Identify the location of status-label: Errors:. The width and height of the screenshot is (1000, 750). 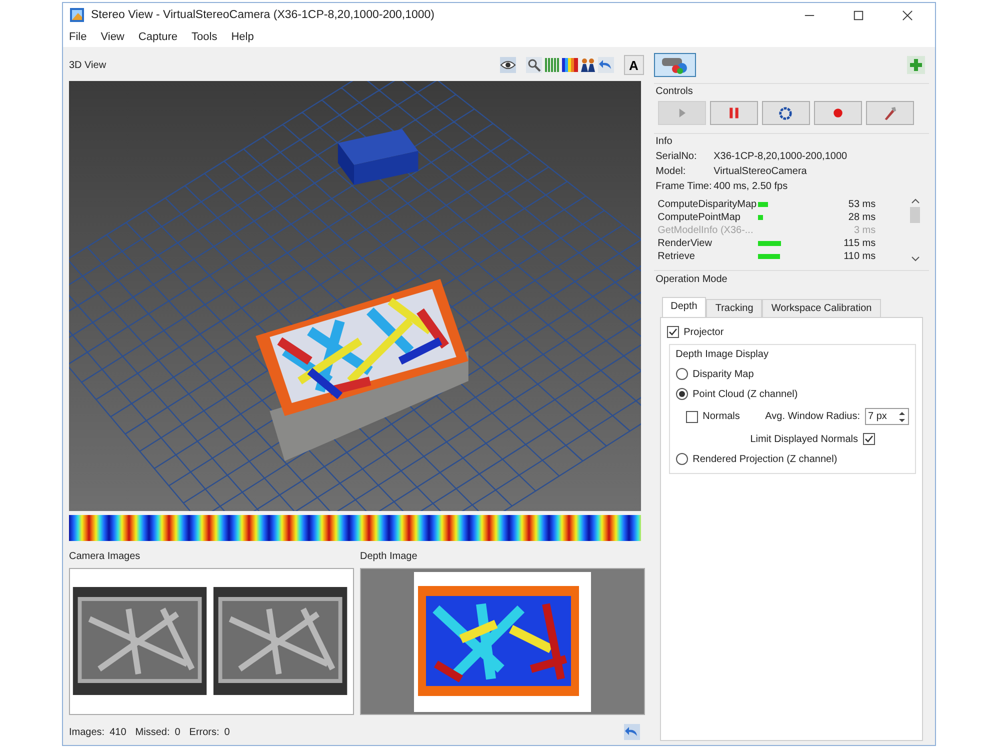
(204, 732).